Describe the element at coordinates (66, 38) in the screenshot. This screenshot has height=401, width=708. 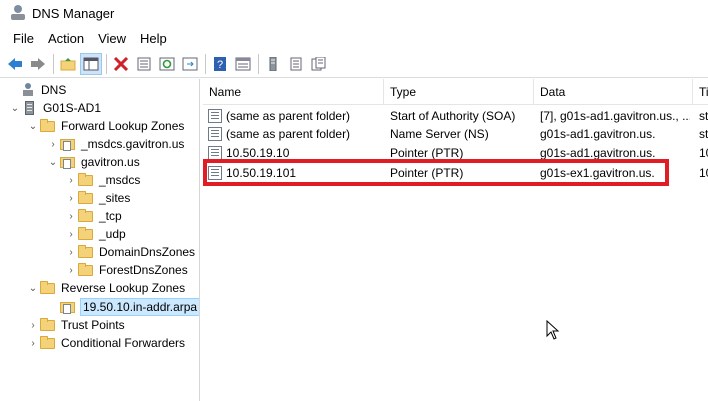
I see `menu-action: Action` at that location.